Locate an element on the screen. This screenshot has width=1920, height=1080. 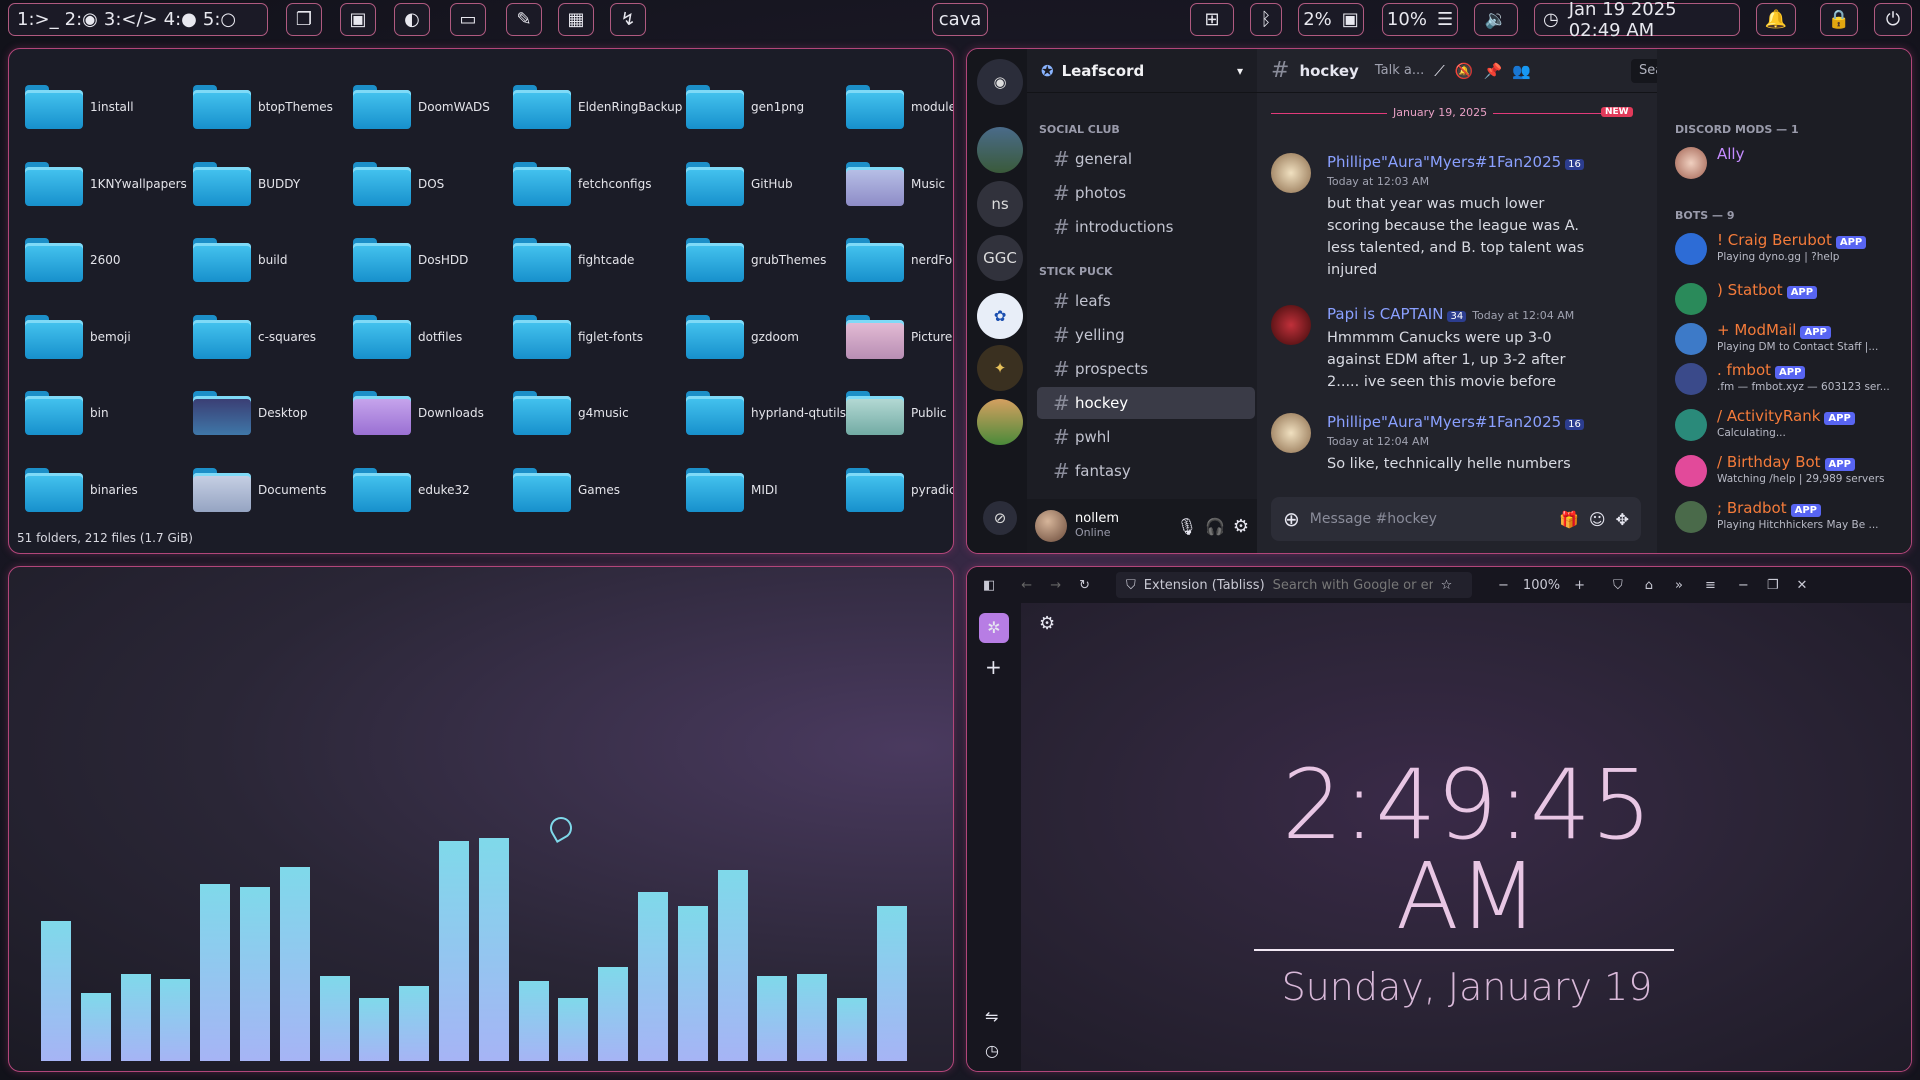
channel-general: # general is located at coordinates (1146, 159).